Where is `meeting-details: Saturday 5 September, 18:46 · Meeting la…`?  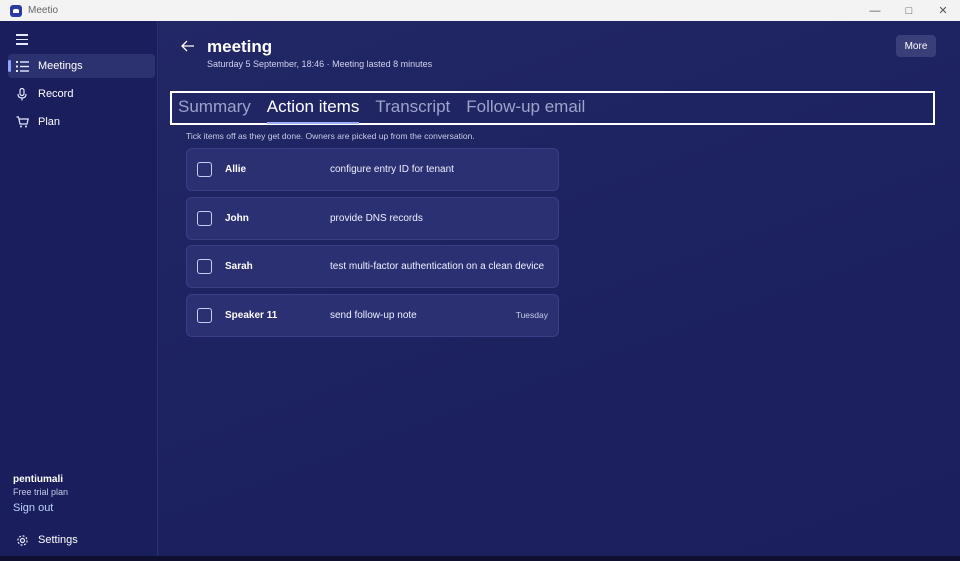
meeting-details: Saturday 5 September, 18:46 · Meeting la… is located at coordinates (320, 64).